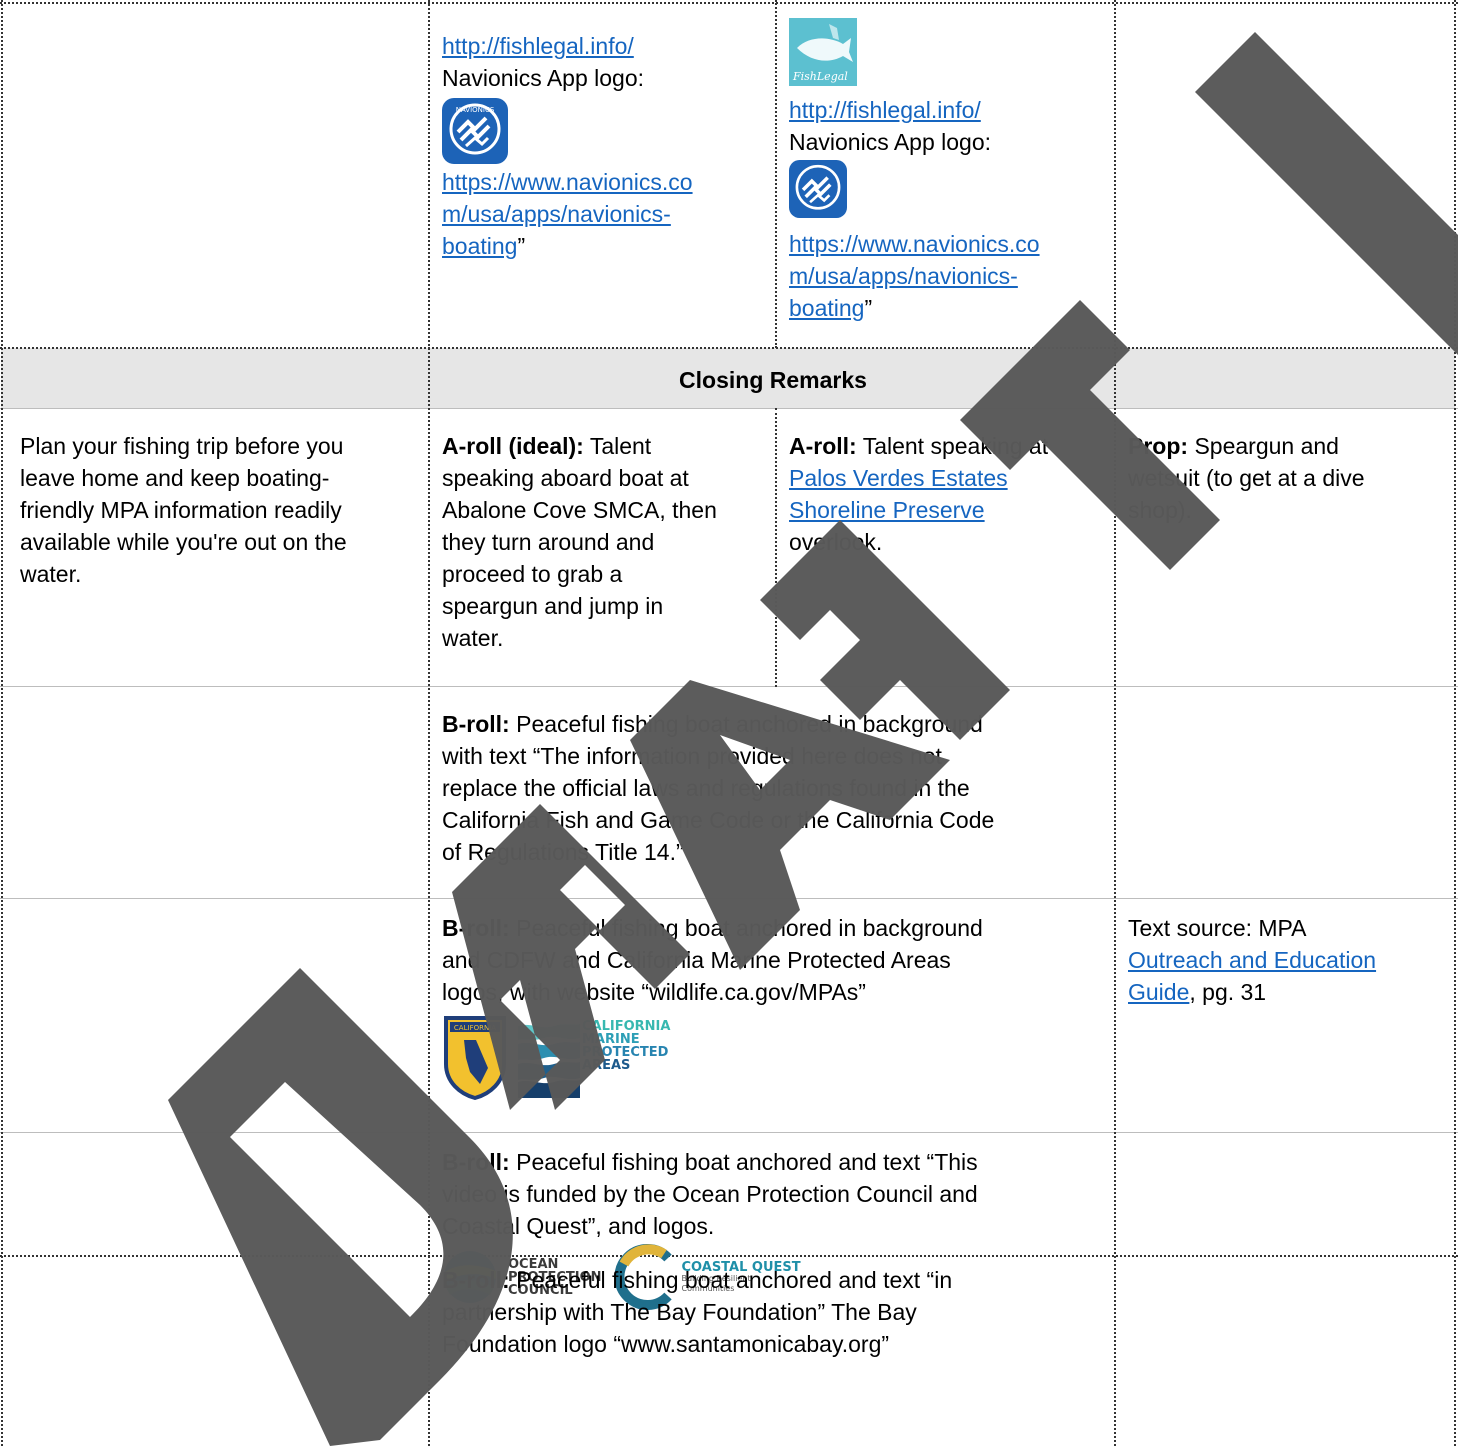 The height and width of the screenshot is (1446, 1458). I want to click on section-header-title: Closing Remarks, so click(773, 380).